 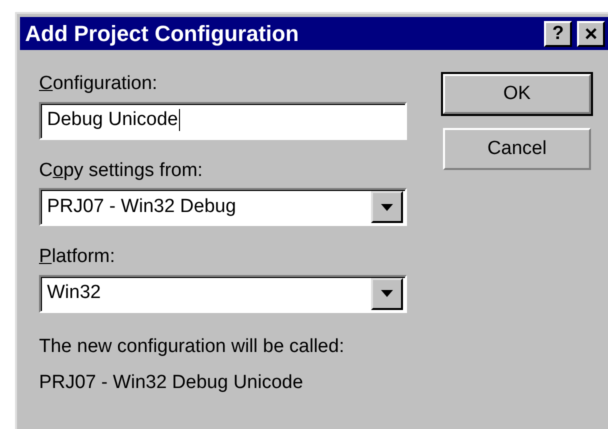 What do you see at coordinates (223, 293) in the screenshot?
I see `dropdown-field: Win32` at bounding box center [223, 293].